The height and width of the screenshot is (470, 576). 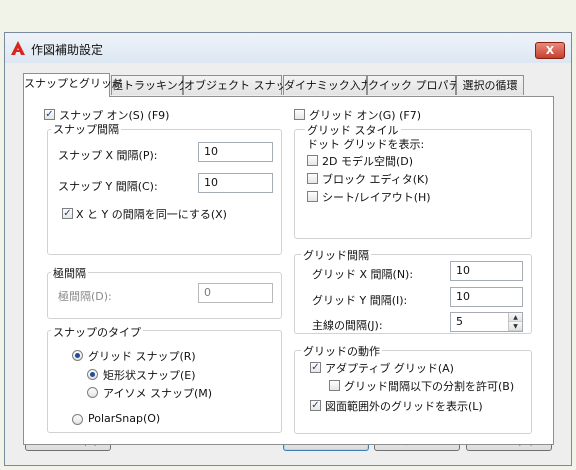 What do you see at coordinates (327, 85) in the screenshot?
I see `tab-dynamic-input: ダイナミック入力` at bounding box center [327, 85].